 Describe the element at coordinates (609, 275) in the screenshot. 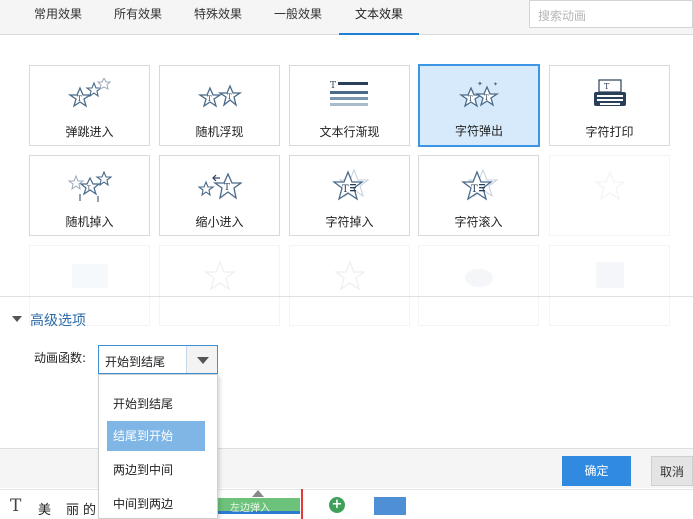

I see `faded-text-icon` at that location.